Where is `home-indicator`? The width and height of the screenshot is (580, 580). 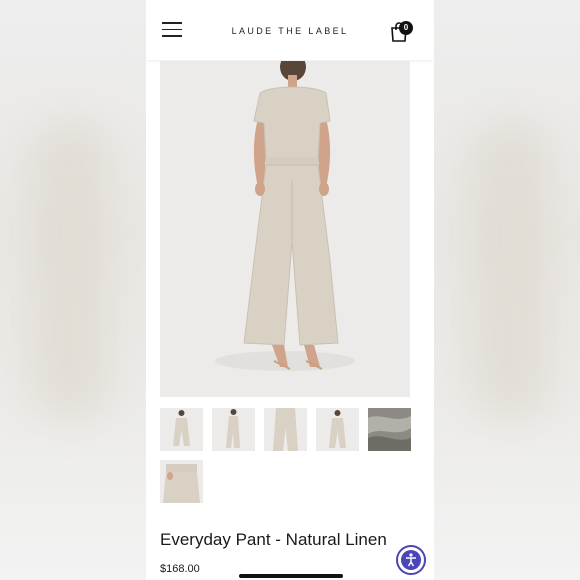 home-indicator is located at coordinates (291, 576).